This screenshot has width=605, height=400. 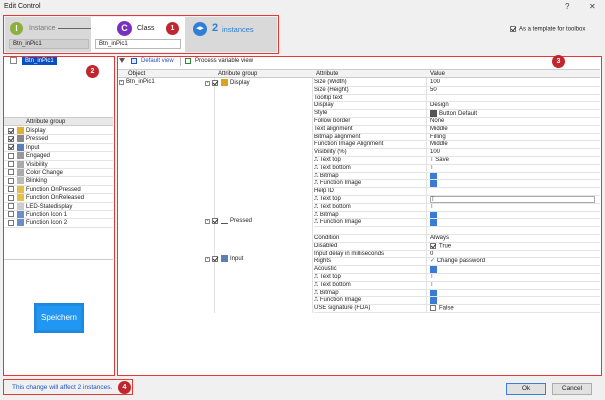 What do you see at coordinates (457, 192) in the screenshot?
I see `attribute-row: Help ID` at bounding box center [457, 192].